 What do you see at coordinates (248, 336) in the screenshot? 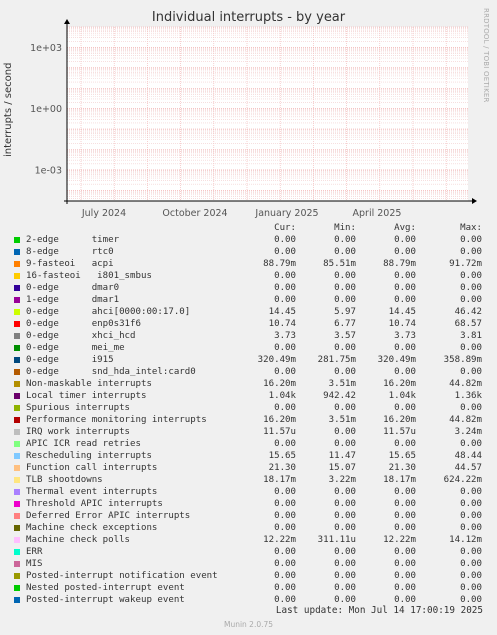
I see `legend-row: 0-edge xhci_hcd 3.73 3.57 3.73 3.81` at bounding box center [248, 336].